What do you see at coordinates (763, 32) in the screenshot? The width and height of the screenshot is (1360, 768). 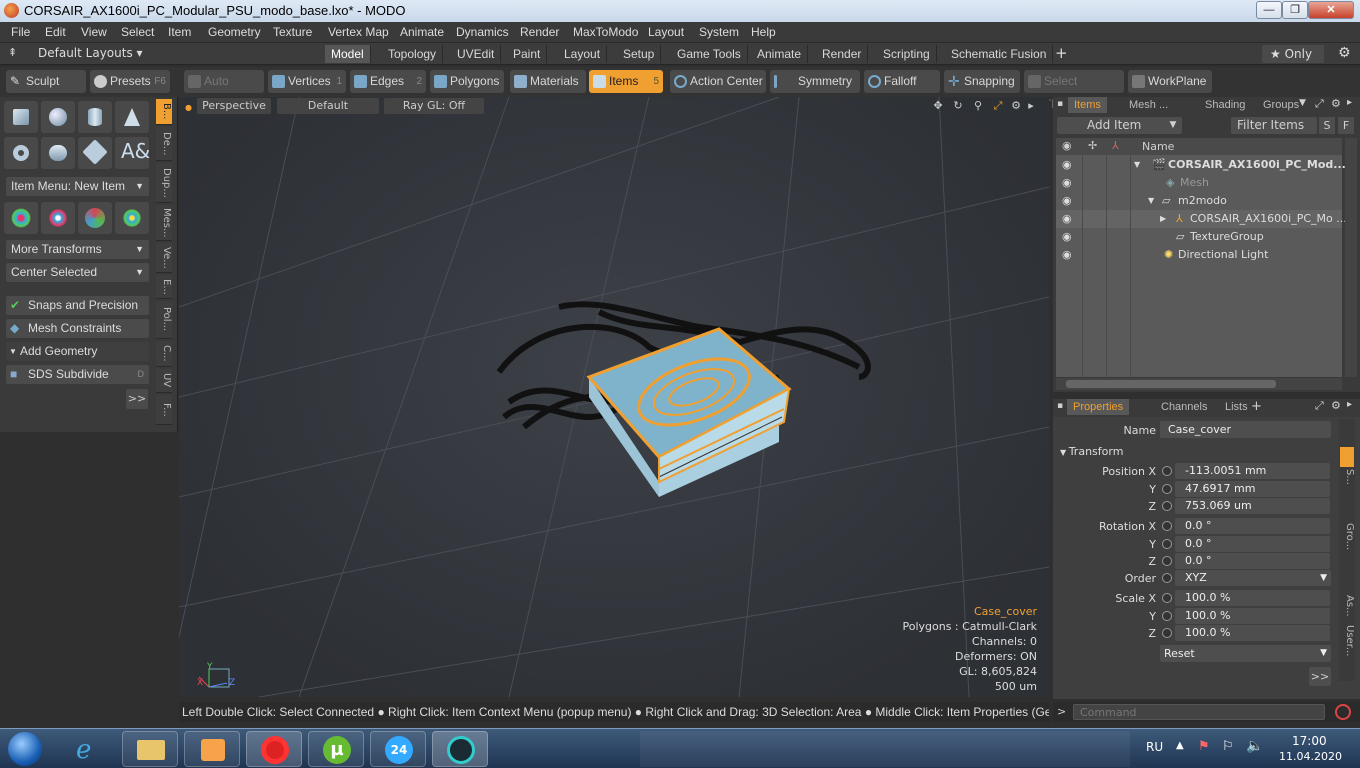 I see `menu-help: Help` at bounding box center [763, 32].